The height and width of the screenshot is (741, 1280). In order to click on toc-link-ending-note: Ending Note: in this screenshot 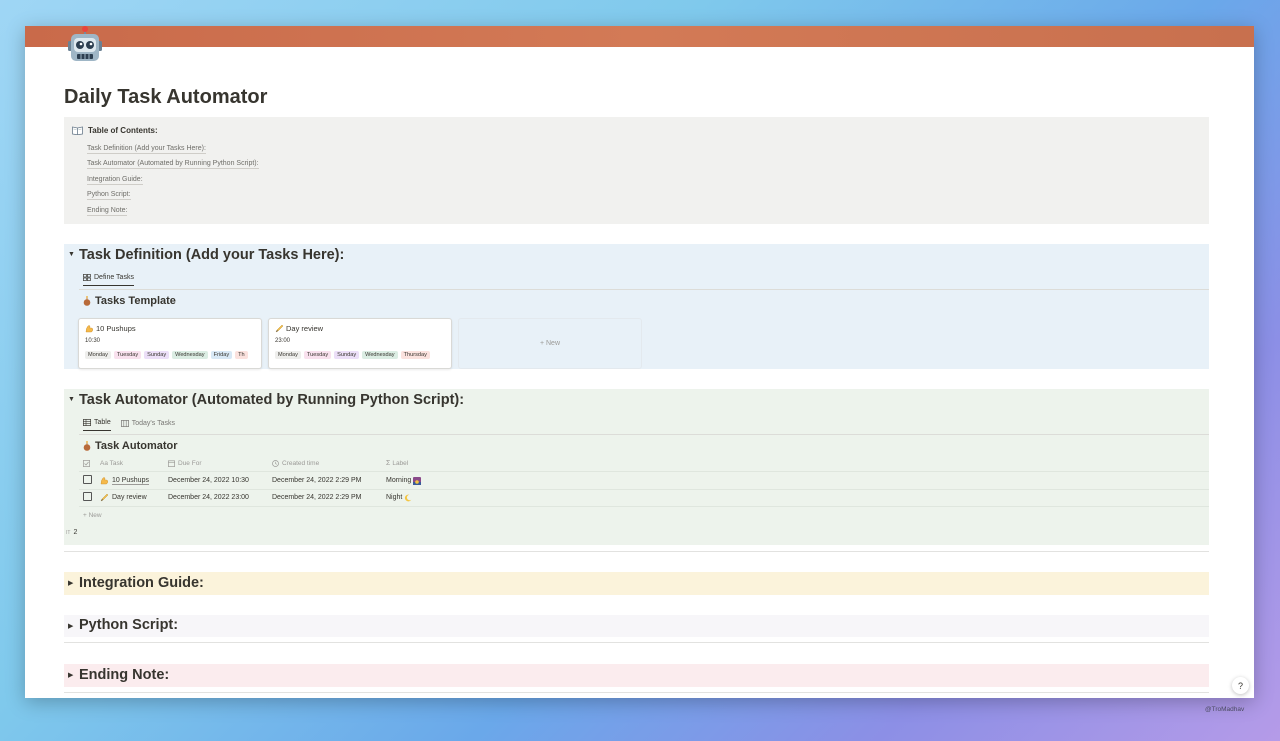, I will do `click(107, 211)`.